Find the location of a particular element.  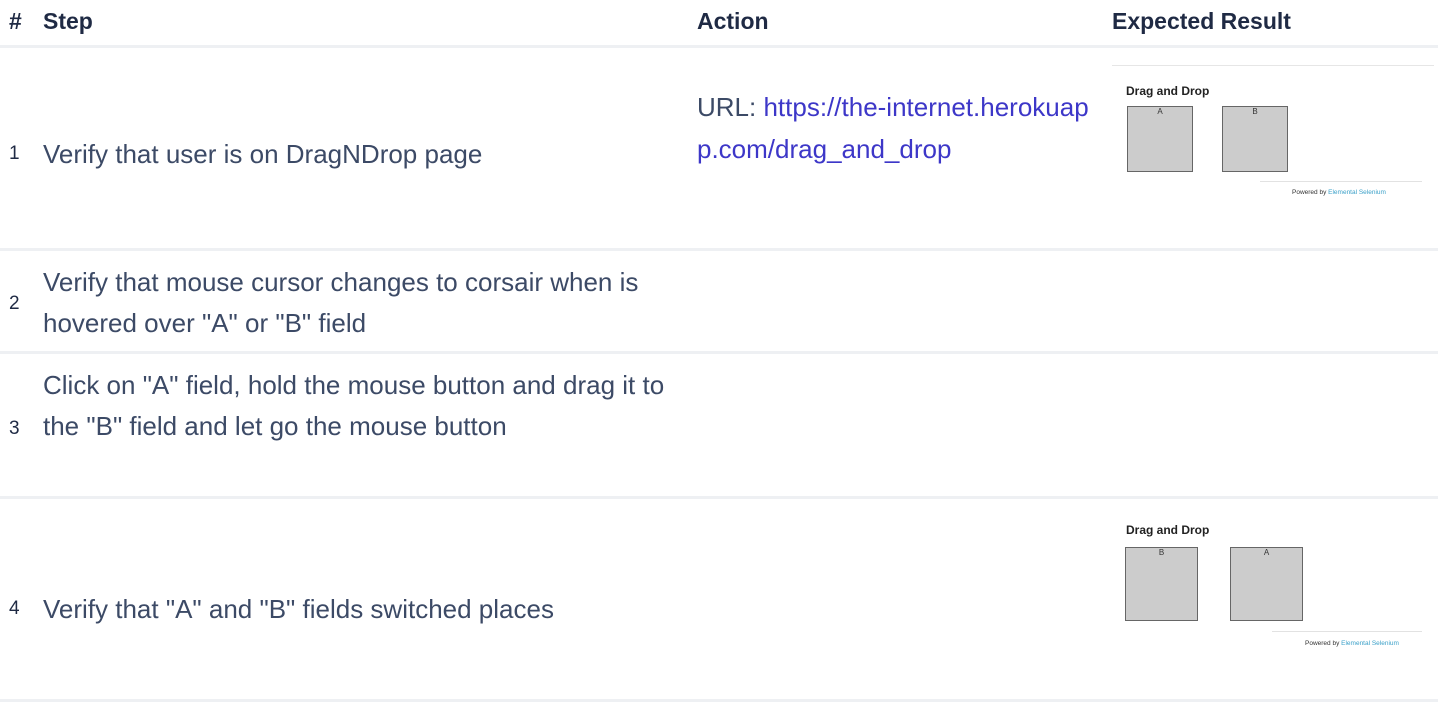

drag-box-left: A is located at coordinates (1160, 139).